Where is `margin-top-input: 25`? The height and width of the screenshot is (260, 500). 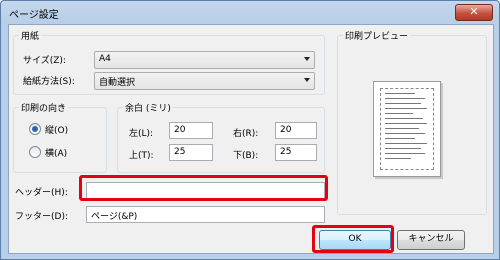 margin-top-input: 25 is located at coordinates (191, 152).